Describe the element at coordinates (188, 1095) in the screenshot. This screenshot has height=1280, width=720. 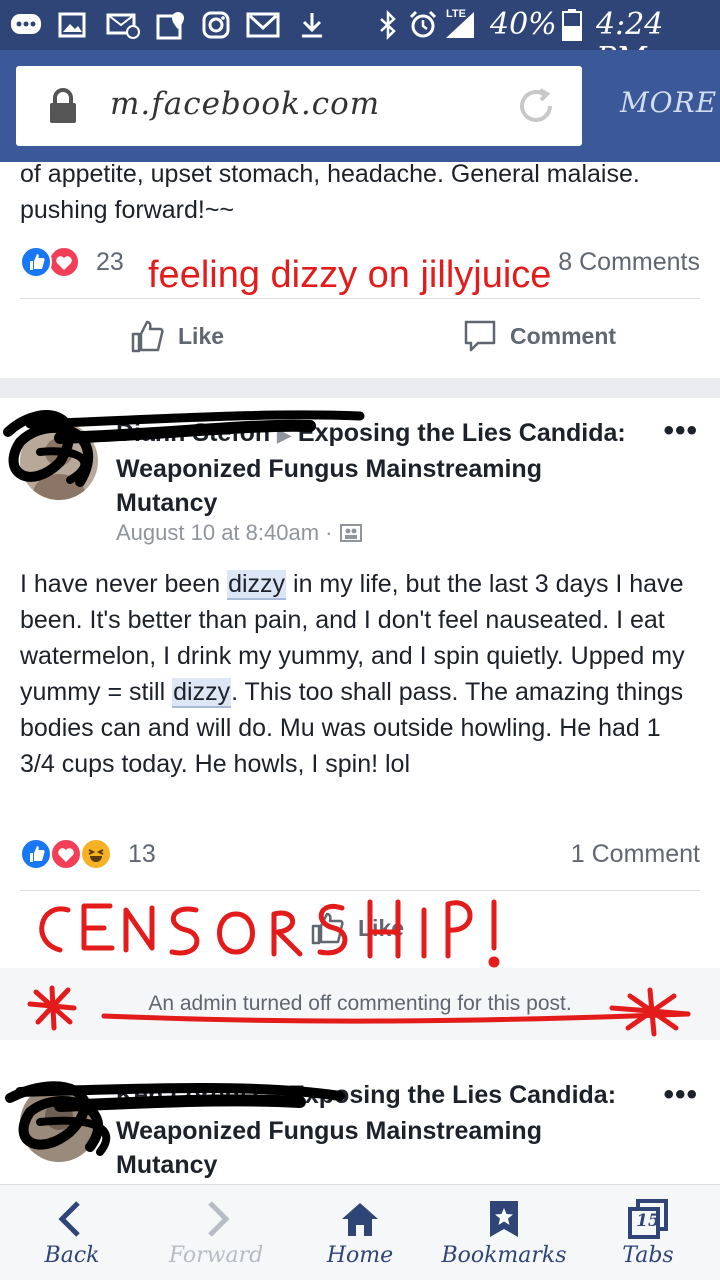
I see `author-name: Ken Lorentz` at that location.